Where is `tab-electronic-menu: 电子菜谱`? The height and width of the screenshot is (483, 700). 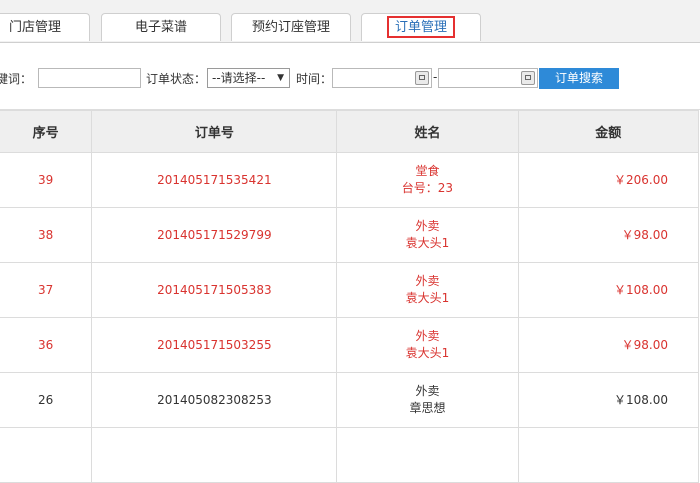 tab-electronic-menu: 电子菜谱 is located at coordinates (161, 27).